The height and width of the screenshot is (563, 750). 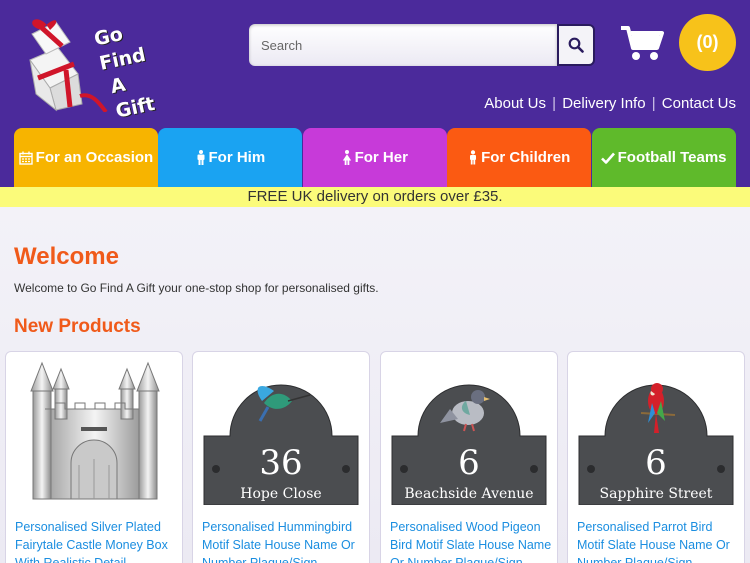 I want to click on calendar-icon, so click(x=25, y=158).